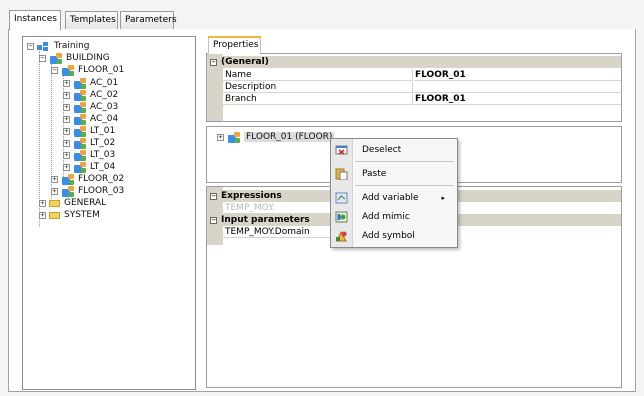 This screenshot has width=644, height=396. Describe the element at coordinates (341, 236) in the screenshot. I see `add-symbol-icon` at that location.